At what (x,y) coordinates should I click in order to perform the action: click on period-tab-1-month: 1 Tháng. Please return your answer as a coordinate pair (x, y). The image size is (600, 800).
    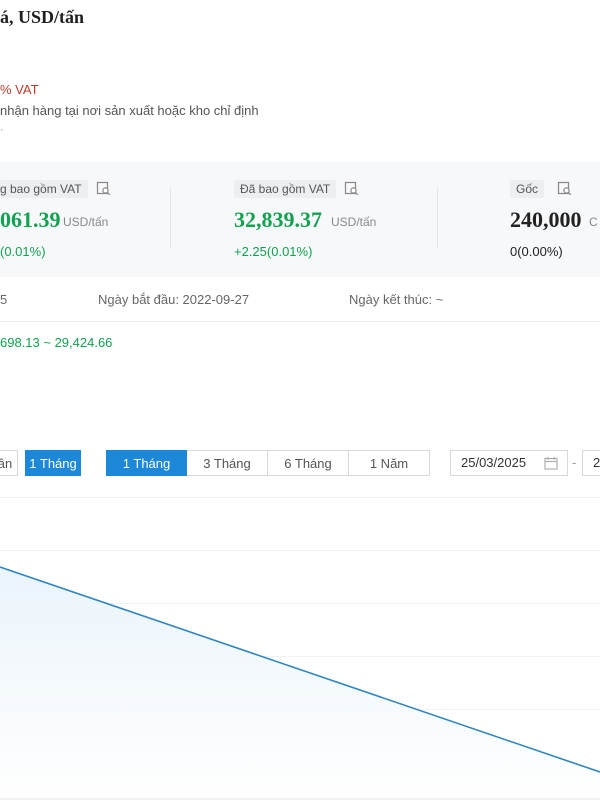
    Looking at the image, I should click on (146, 463).